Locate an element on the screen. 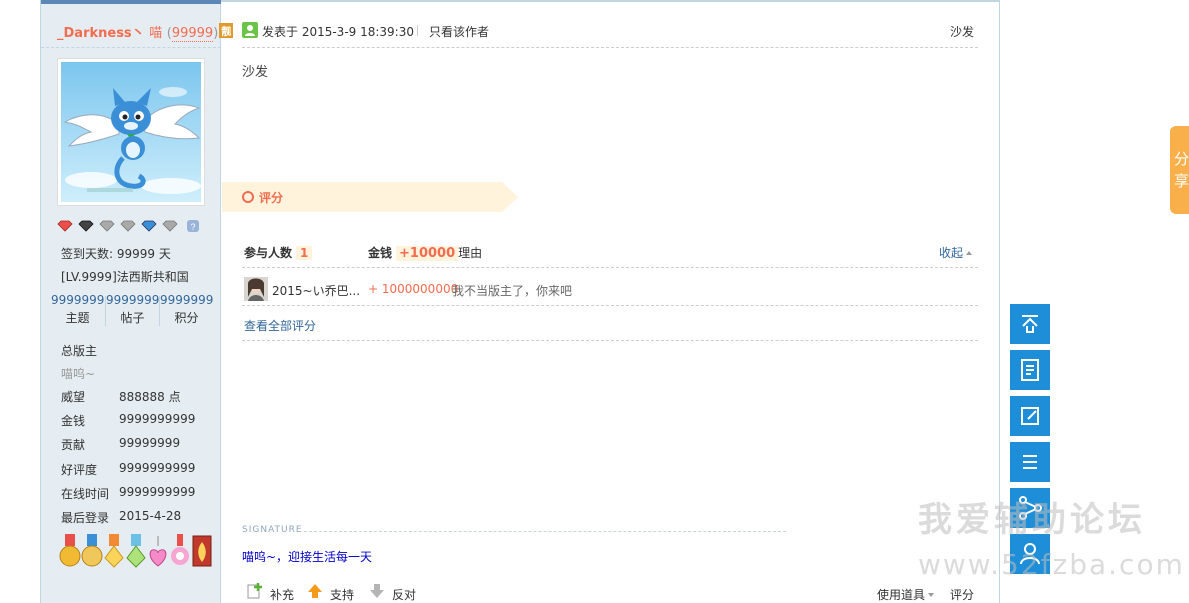 This screenshot has height=603, width=1189. blue-medal-icon is located at coordinates (92, 551).